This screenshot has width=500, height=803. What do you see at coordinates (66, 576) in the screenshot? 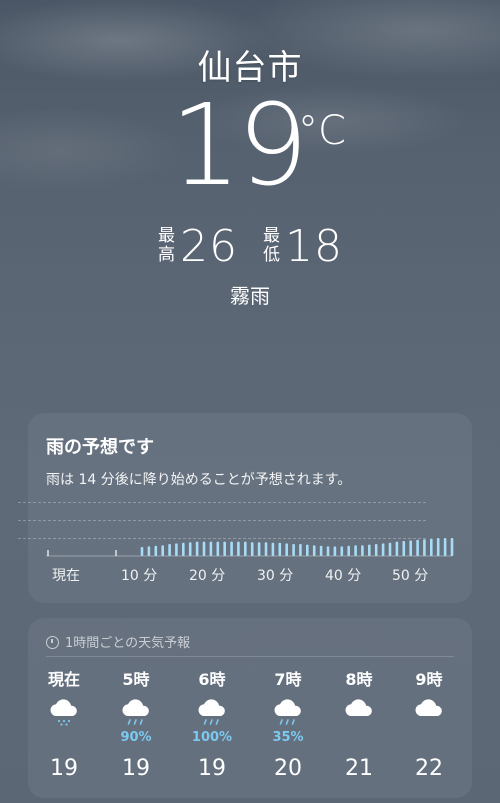
I see `rain-axis-label: 現在` at bounding box center [66, 576].